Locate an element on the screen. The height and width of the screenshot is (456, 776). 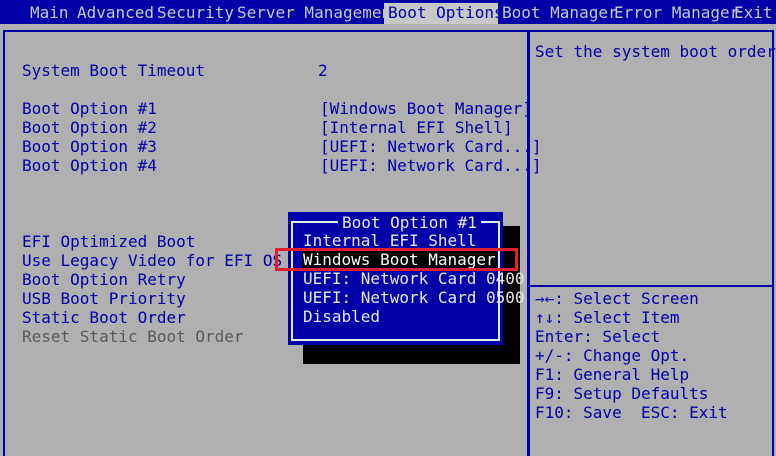
setting-boot-option-2-label: Boot Option #2 is located at coordinates (89, 127).